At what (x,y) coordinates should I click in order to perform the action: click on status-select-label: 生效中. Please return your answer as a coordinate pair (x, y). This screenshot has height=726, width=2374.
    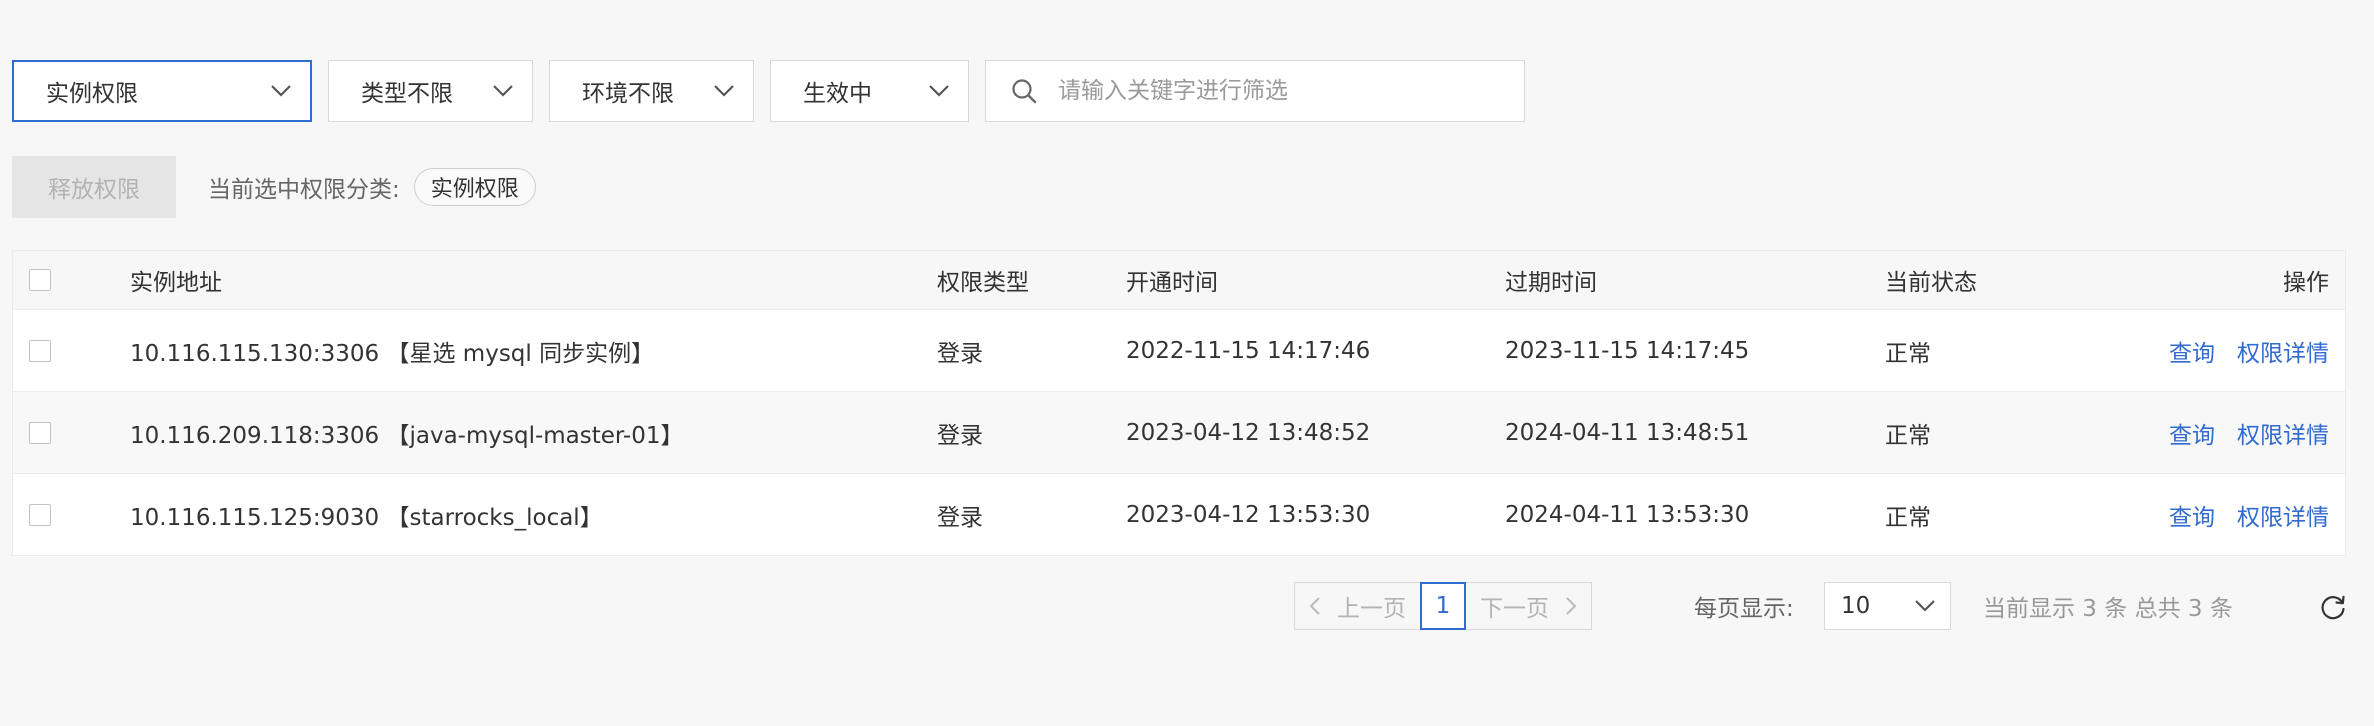
    Looking at the image, I should click on (837, 94).